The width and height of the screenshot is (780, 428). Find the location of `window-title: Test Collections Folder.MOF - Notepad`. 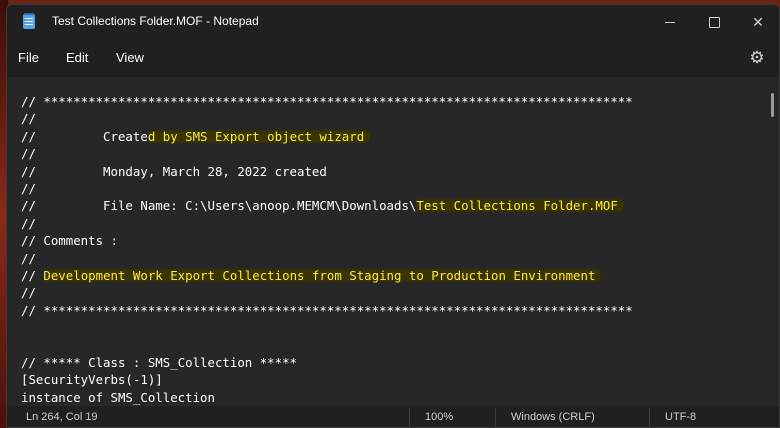

window-title: Test Collections Folder.MOF - Notepad is located at coordinates (155, 21).